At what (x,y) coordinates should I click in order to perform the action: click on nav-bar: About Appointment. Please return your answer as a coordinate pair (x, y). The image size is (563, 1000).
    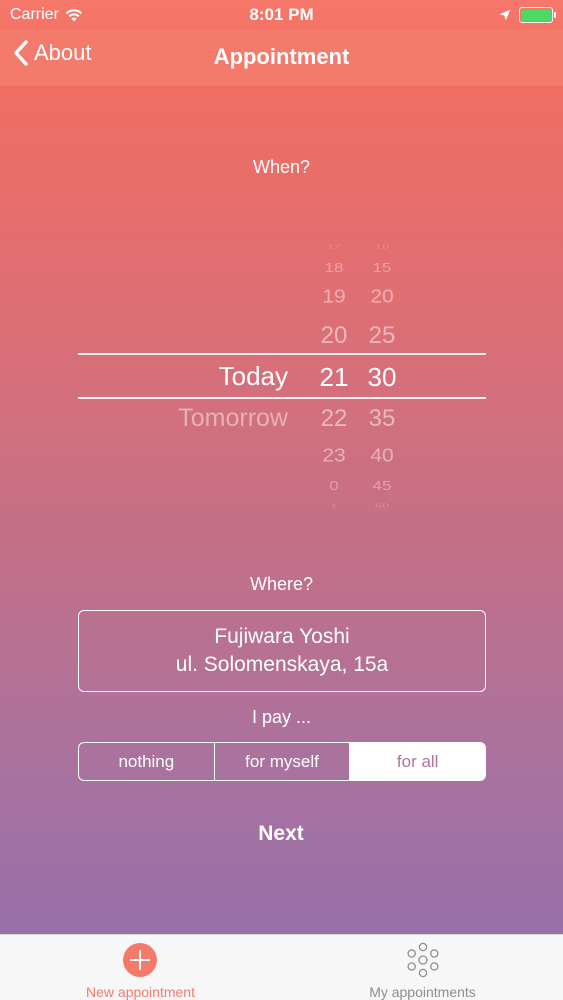
    Looking at the image, I should click on (281, 58).